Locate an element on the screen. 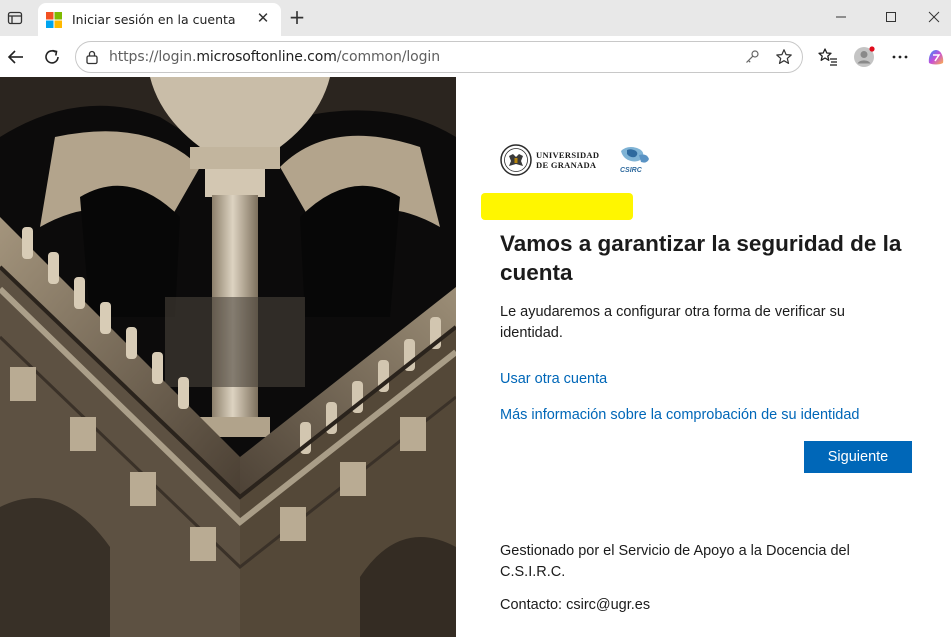 The height and width of the screenshot is (637, 951). maximize-icon is located at coordinates (891, 17).